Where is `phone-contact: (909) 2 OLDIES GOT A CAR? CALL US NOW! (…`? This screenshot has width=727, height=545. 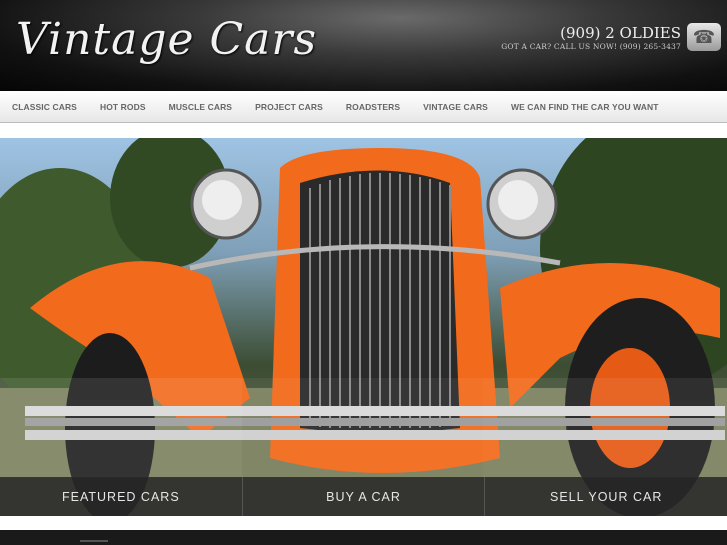 phone-contact: (909) 2 OLDIES GOT A CAR? CALL US NOW! (… is located at coordinates (611, 37).